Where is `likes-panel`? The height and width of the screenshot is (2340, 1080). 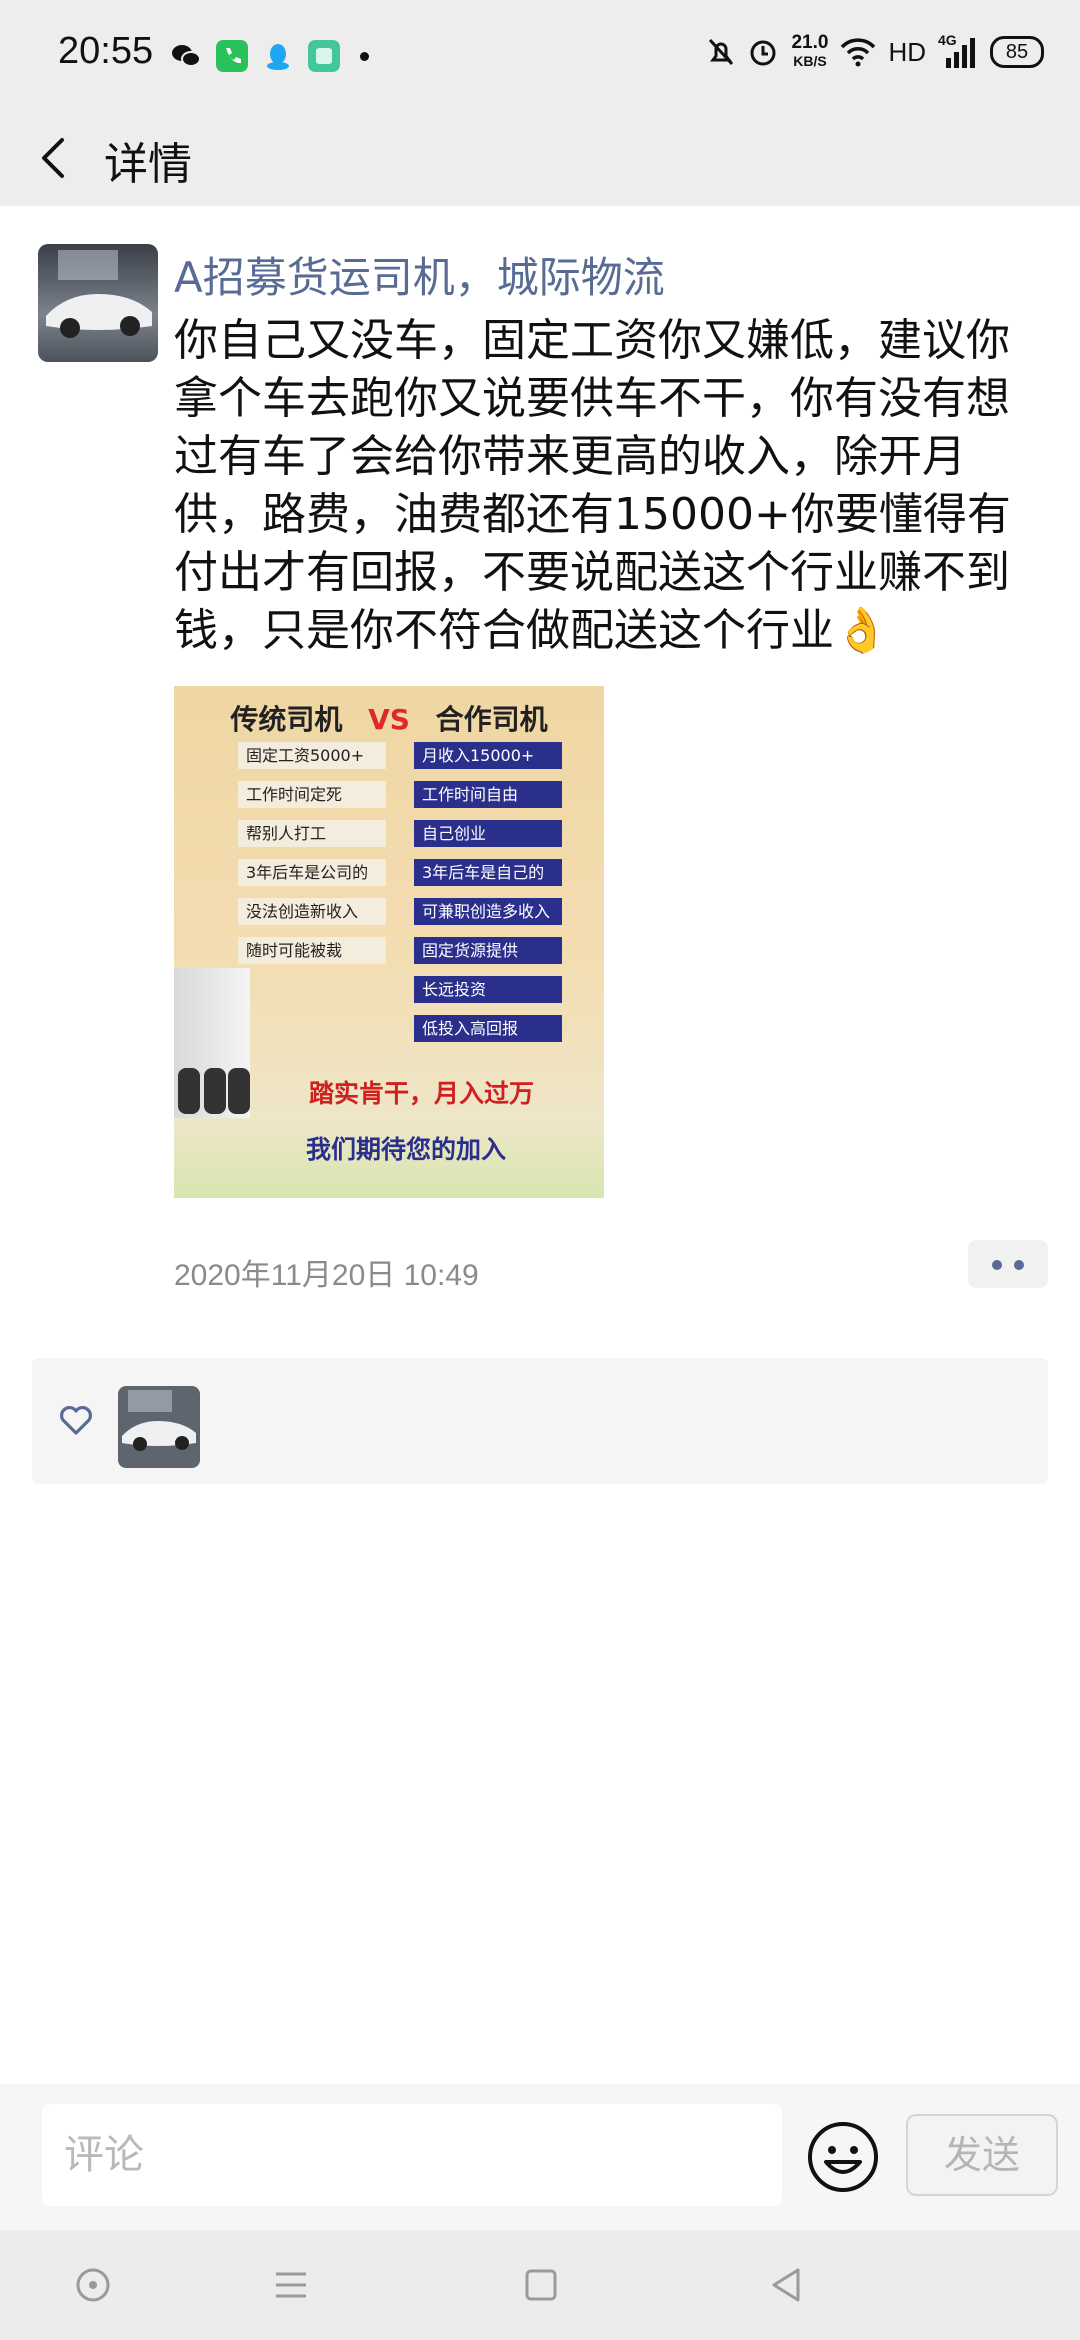 likes-panel is located at coordinates (540, 1421).